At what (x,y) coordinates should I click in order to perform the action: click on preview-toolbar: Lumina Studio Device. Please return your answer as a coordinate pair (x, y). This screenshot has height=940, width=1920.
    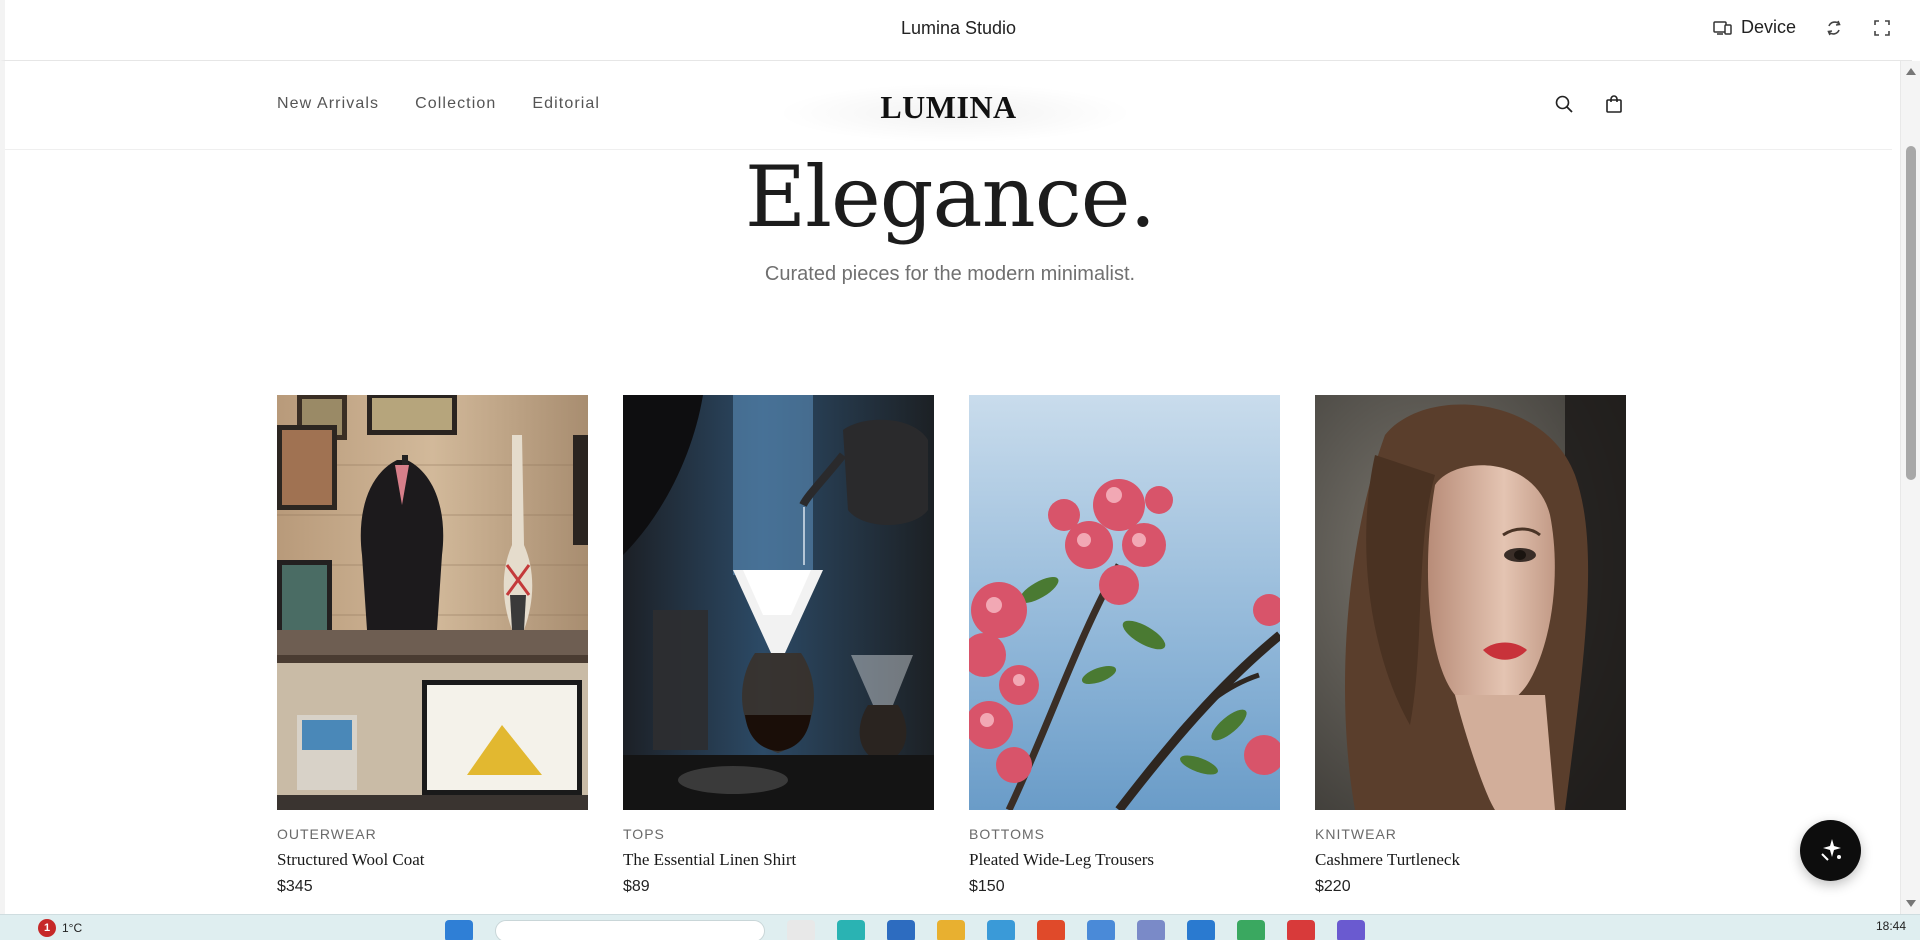
    Looking at the image, I should click on (956, 30).